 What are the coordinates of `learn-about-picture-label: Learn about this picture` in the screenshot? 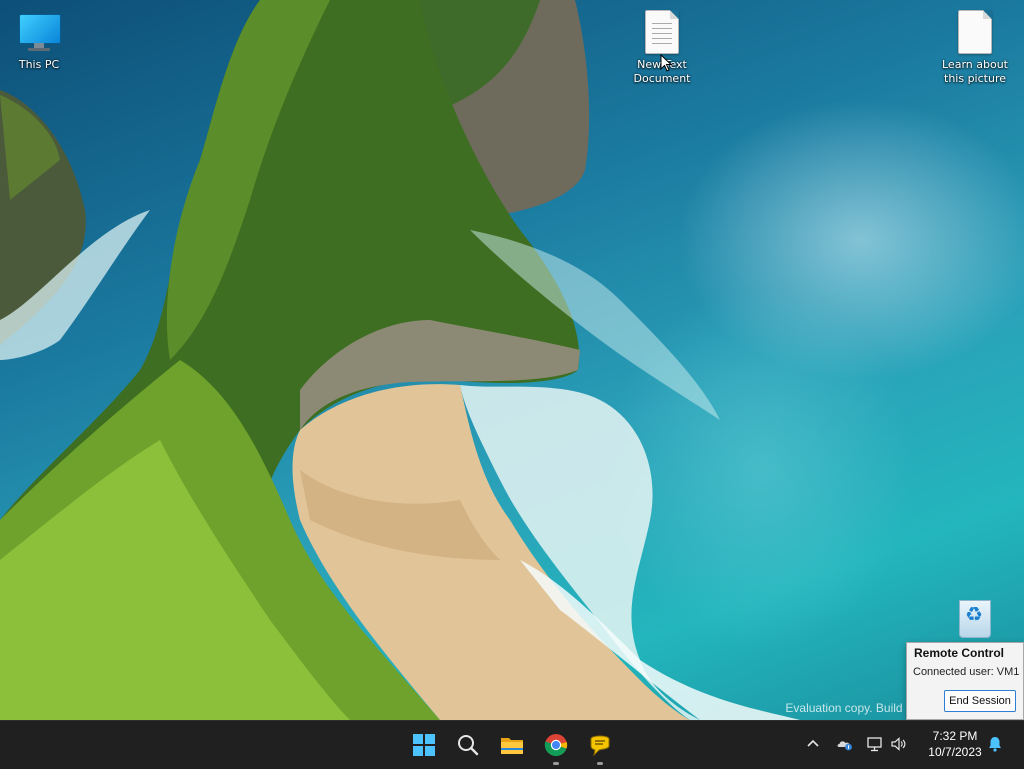 It's located at (975, 71).